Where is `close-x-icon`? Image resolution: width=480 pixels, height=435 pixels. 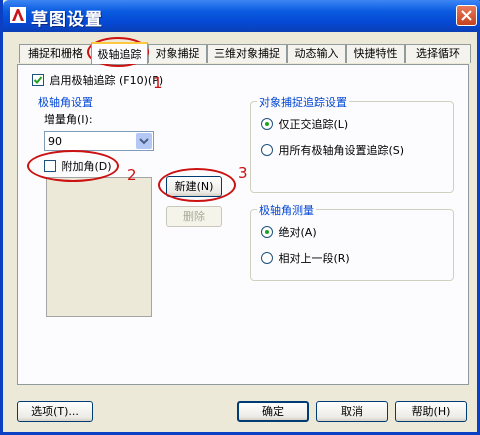
close-x-icon is located at coordinates (466, 15).